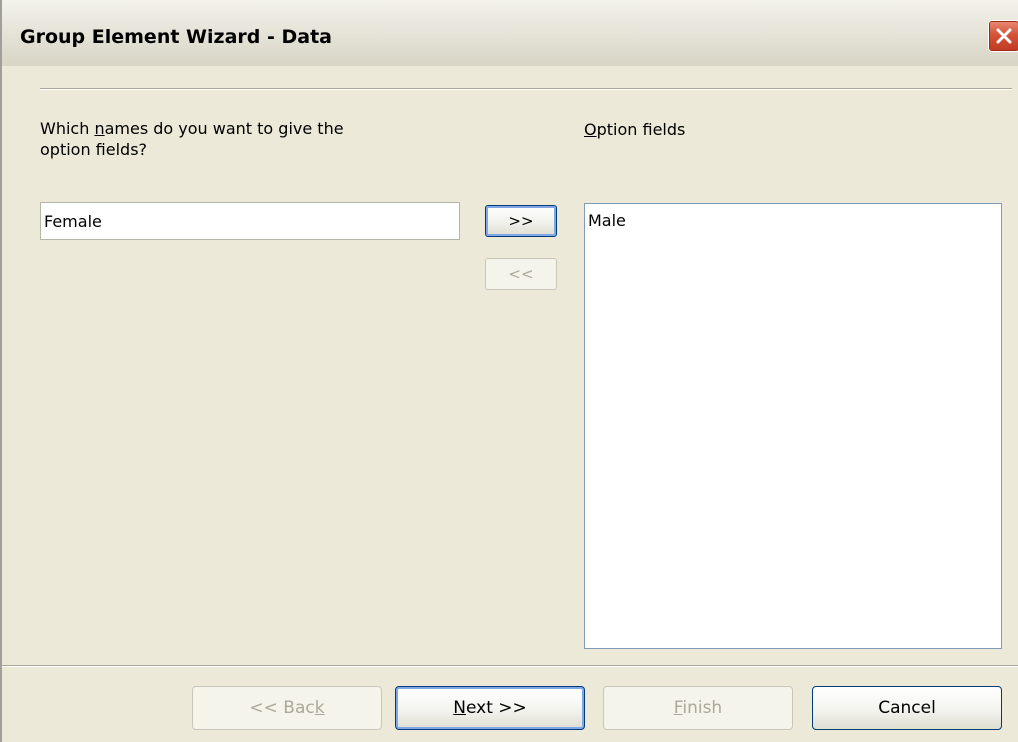 The height and width of the screenshot is (742, 1018). What do you see at coordinates (590, 129) in the screenshot?
I see `option-fields-accelerator: O` at bounding box center [590, 129].